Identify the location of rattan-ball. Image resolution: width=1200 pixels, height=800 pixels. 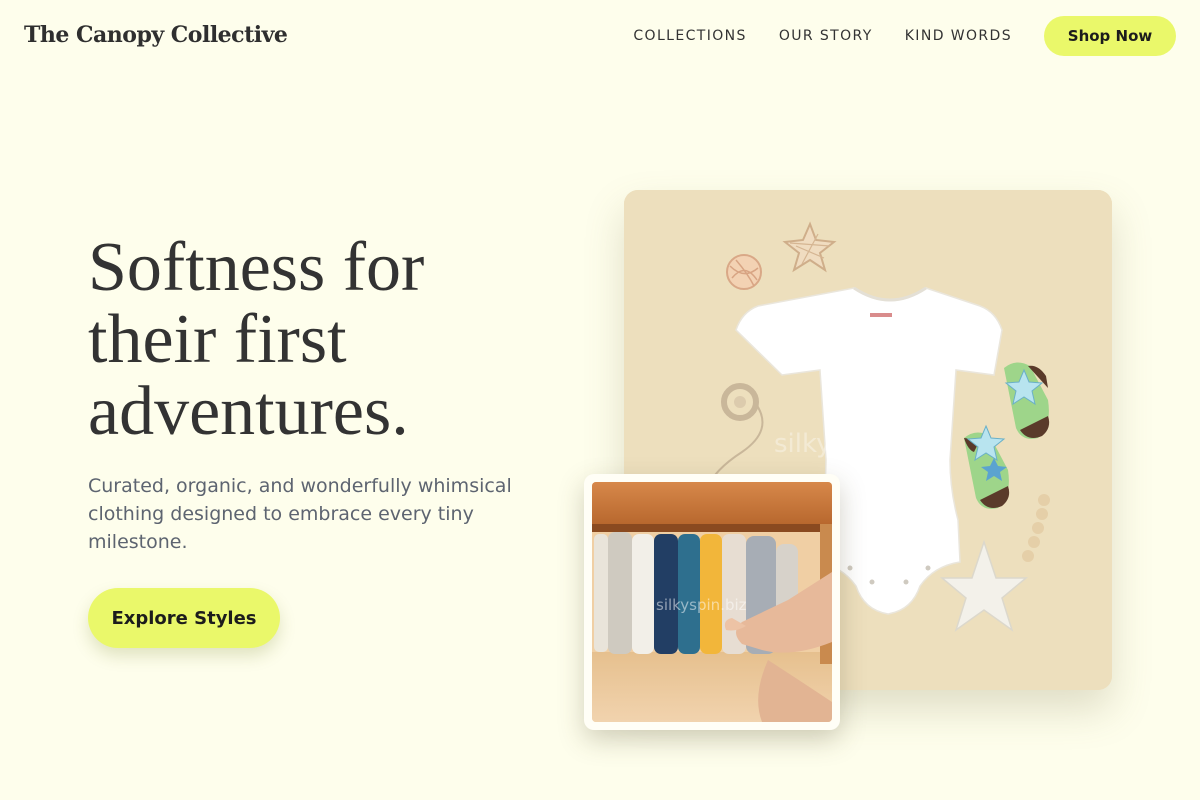
(744, 272).